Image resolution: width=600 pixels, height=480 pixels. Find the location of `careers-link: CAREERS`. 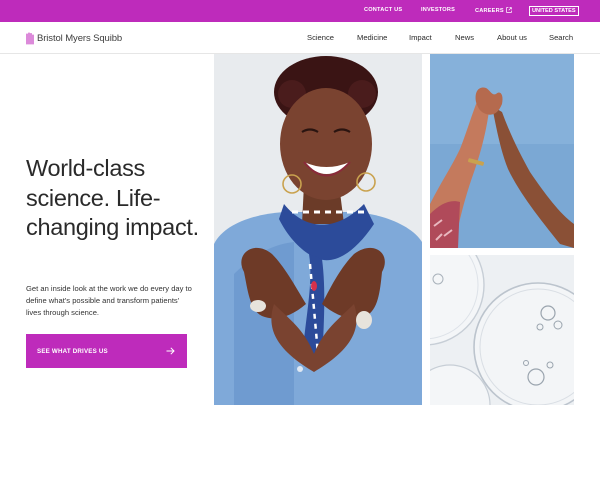

careers-link: CAREERS is located at coordinates (493, 10).